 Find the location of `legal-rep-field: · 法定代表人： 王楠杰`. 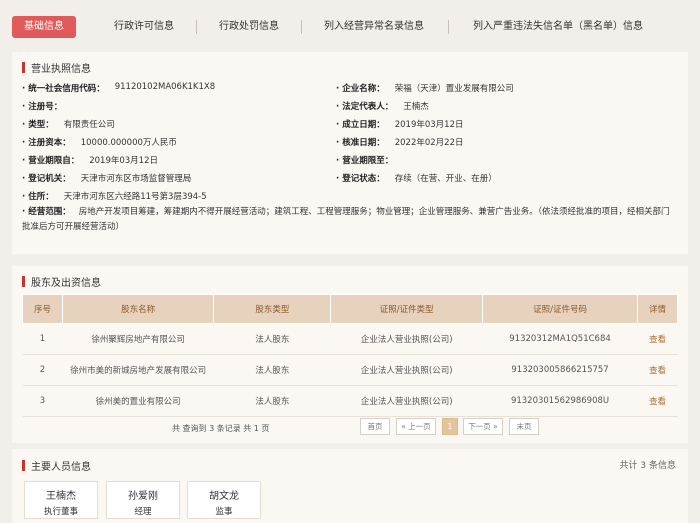

legal-rep-field: · 法定代表人： 王楠杰 is located at coordinates (382, 107).